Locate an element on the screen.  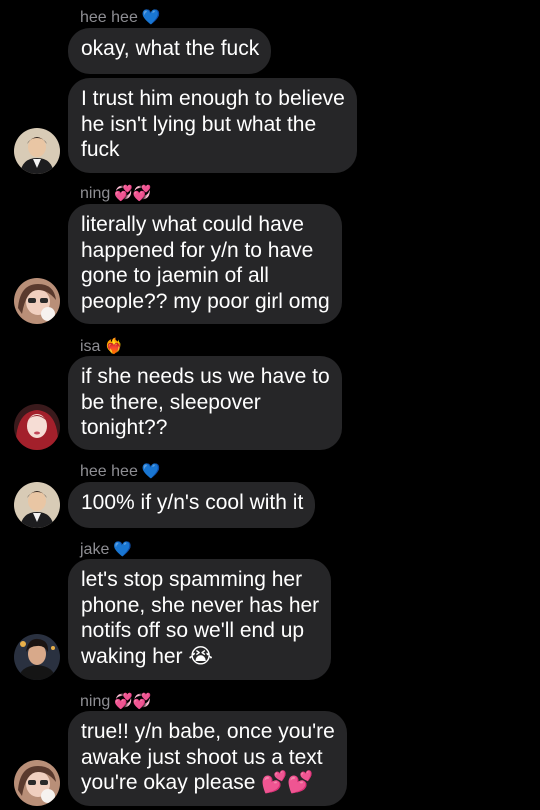
avatar-isa is located at coordinates (37, 427).